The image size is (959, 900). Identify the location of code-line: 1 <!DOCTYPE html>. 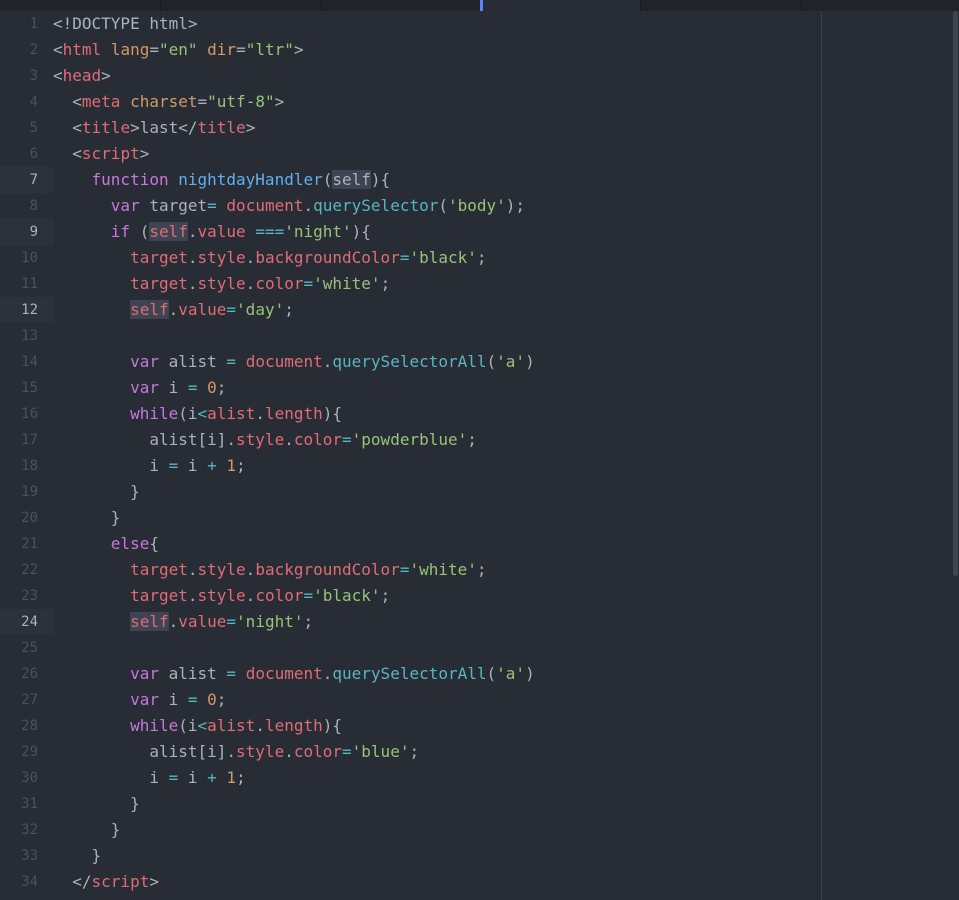
(475, 24).